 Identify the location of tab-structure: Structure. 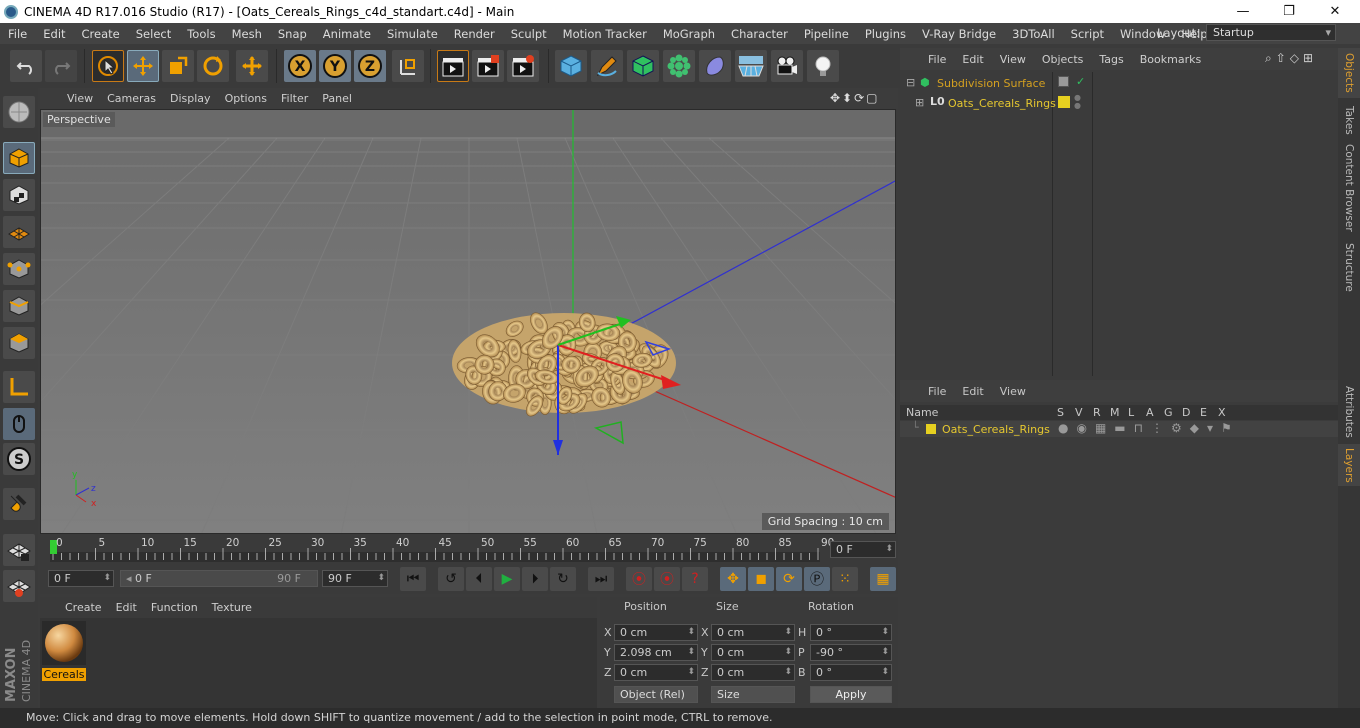
(1349, 267).